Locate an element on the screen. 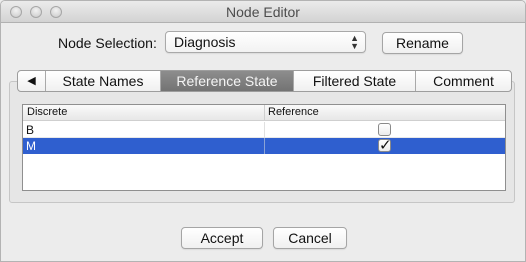 The image size is (526, 262). table-header: Discrete Reference is located at coordinates (264, 113).